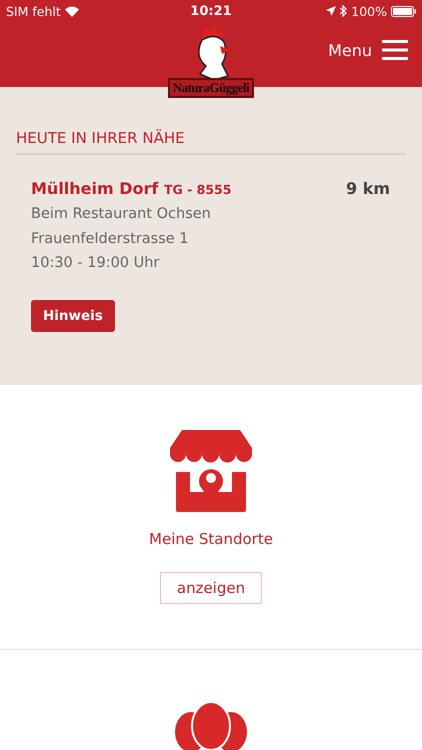  What do you see at coordinates (211, 142) in the screenshot?
I see `section-heading: HEUTE IN IHRER NÄHE` at bounding box center [211, 142].